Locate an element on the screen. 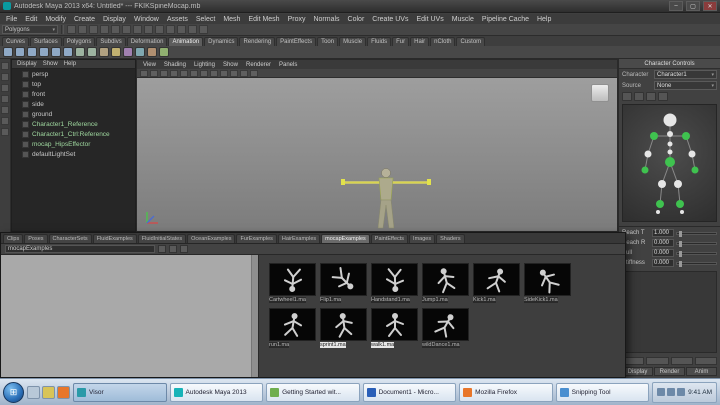 This screenshot has height=405, width=720. move-layer-up-icon is located at coordinates (681, 361).